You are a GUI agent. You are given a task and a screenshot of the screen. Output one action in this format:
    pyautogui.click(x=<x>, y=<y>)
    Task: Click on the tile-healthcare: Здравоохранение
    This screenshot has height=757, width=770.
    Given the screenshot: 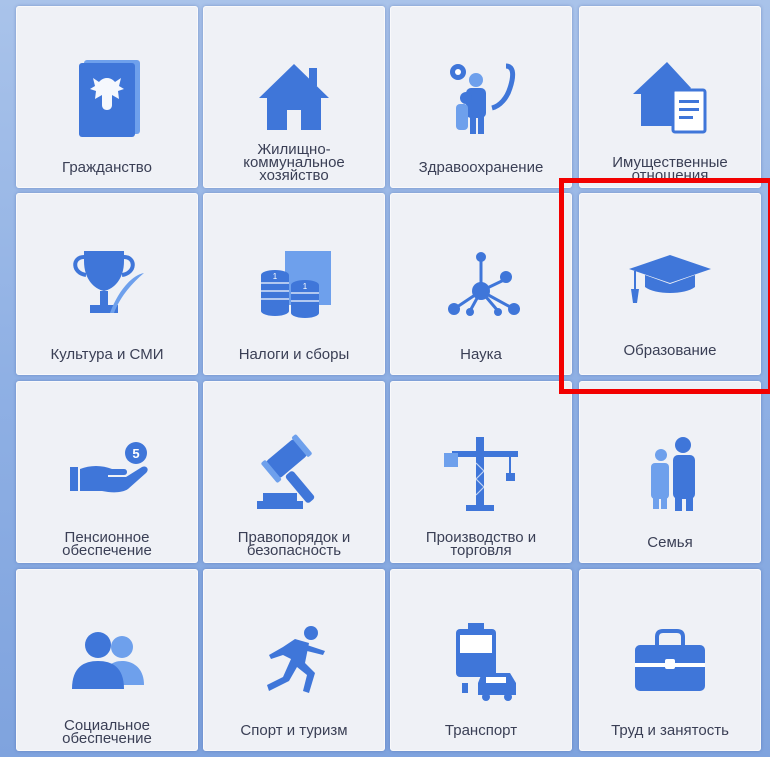 What is the action you would take?
    pyautogui.click(x=481, y=97)
    